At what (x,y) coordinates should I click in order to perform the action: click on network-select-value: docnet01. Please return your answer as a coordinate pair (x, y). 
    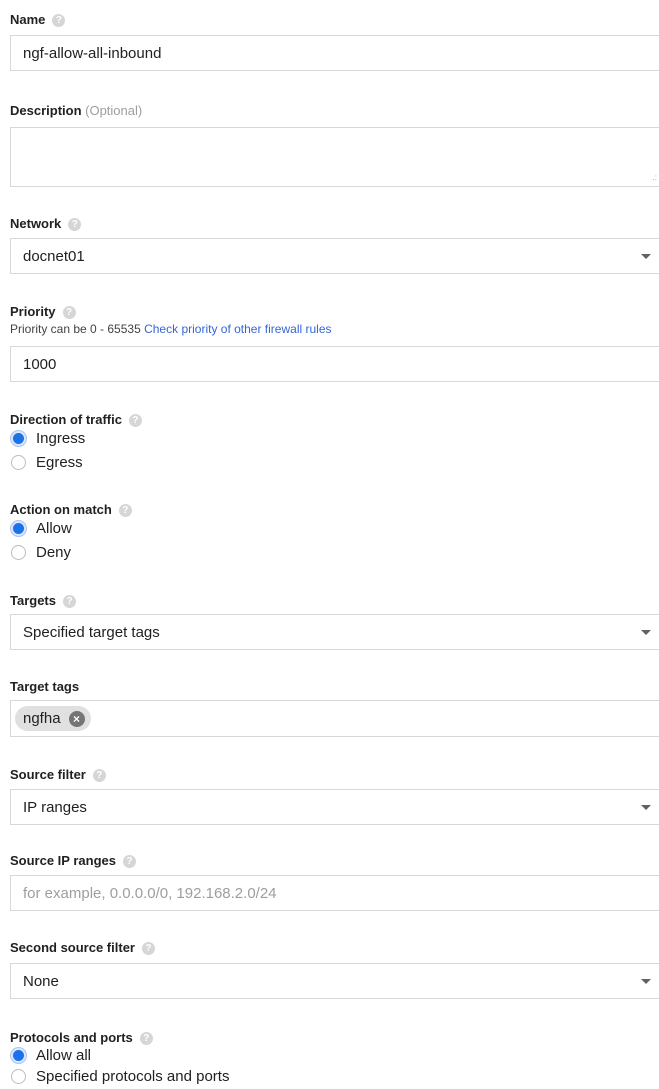
    Looking at the image, I should click on (54, 256).